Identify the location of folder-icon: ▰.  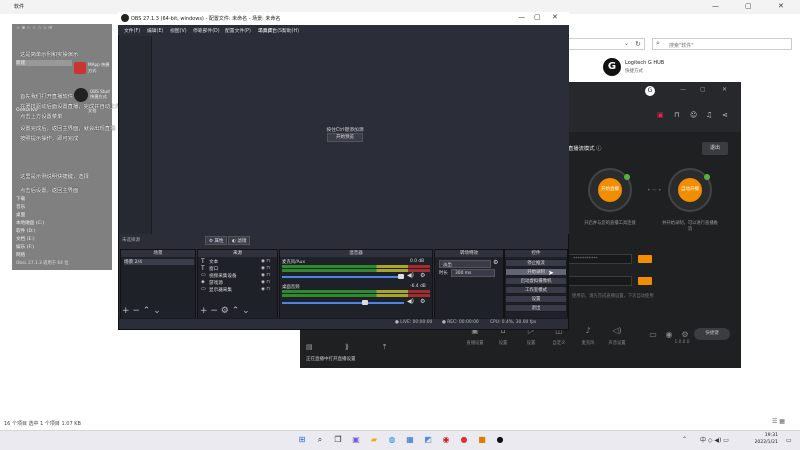
(374, 440).